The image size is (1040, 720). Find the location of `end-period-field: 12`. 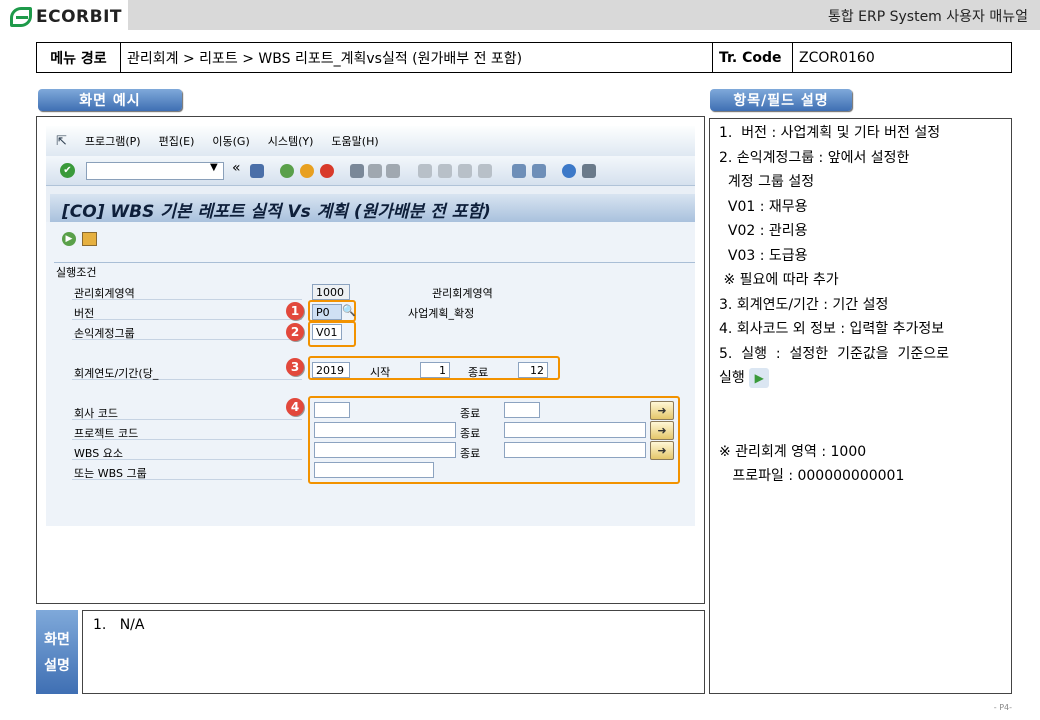

end-period-field: 12 is located at coordinates (533, 370).